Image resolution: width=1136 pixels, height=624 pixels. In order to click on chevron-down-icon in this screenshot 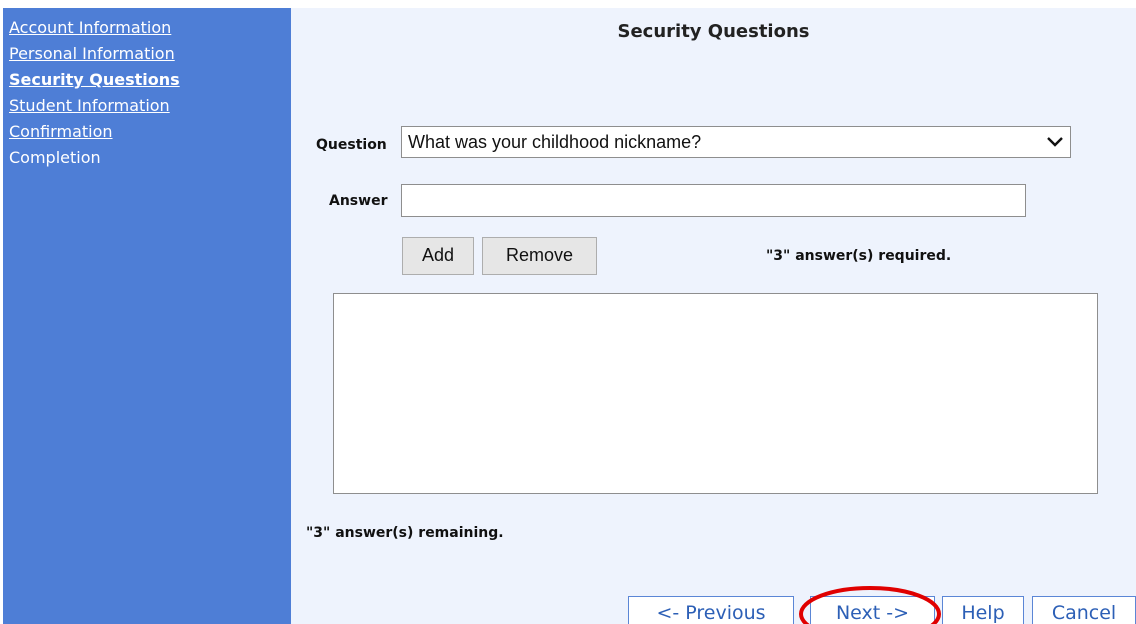, I will do `click(1055, 142)`.